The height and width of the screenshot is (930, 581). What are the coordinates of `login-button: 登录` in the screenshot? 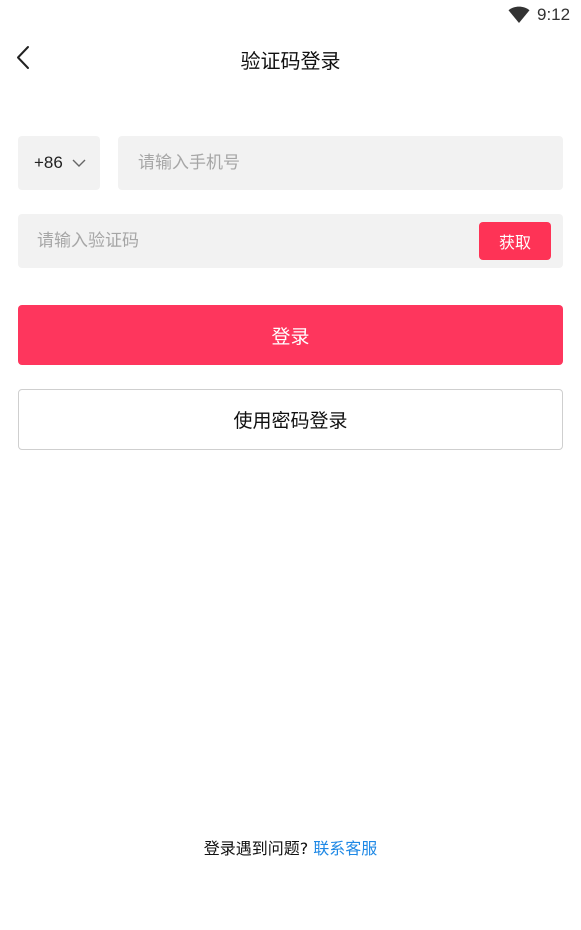 It's located at (290, 335).